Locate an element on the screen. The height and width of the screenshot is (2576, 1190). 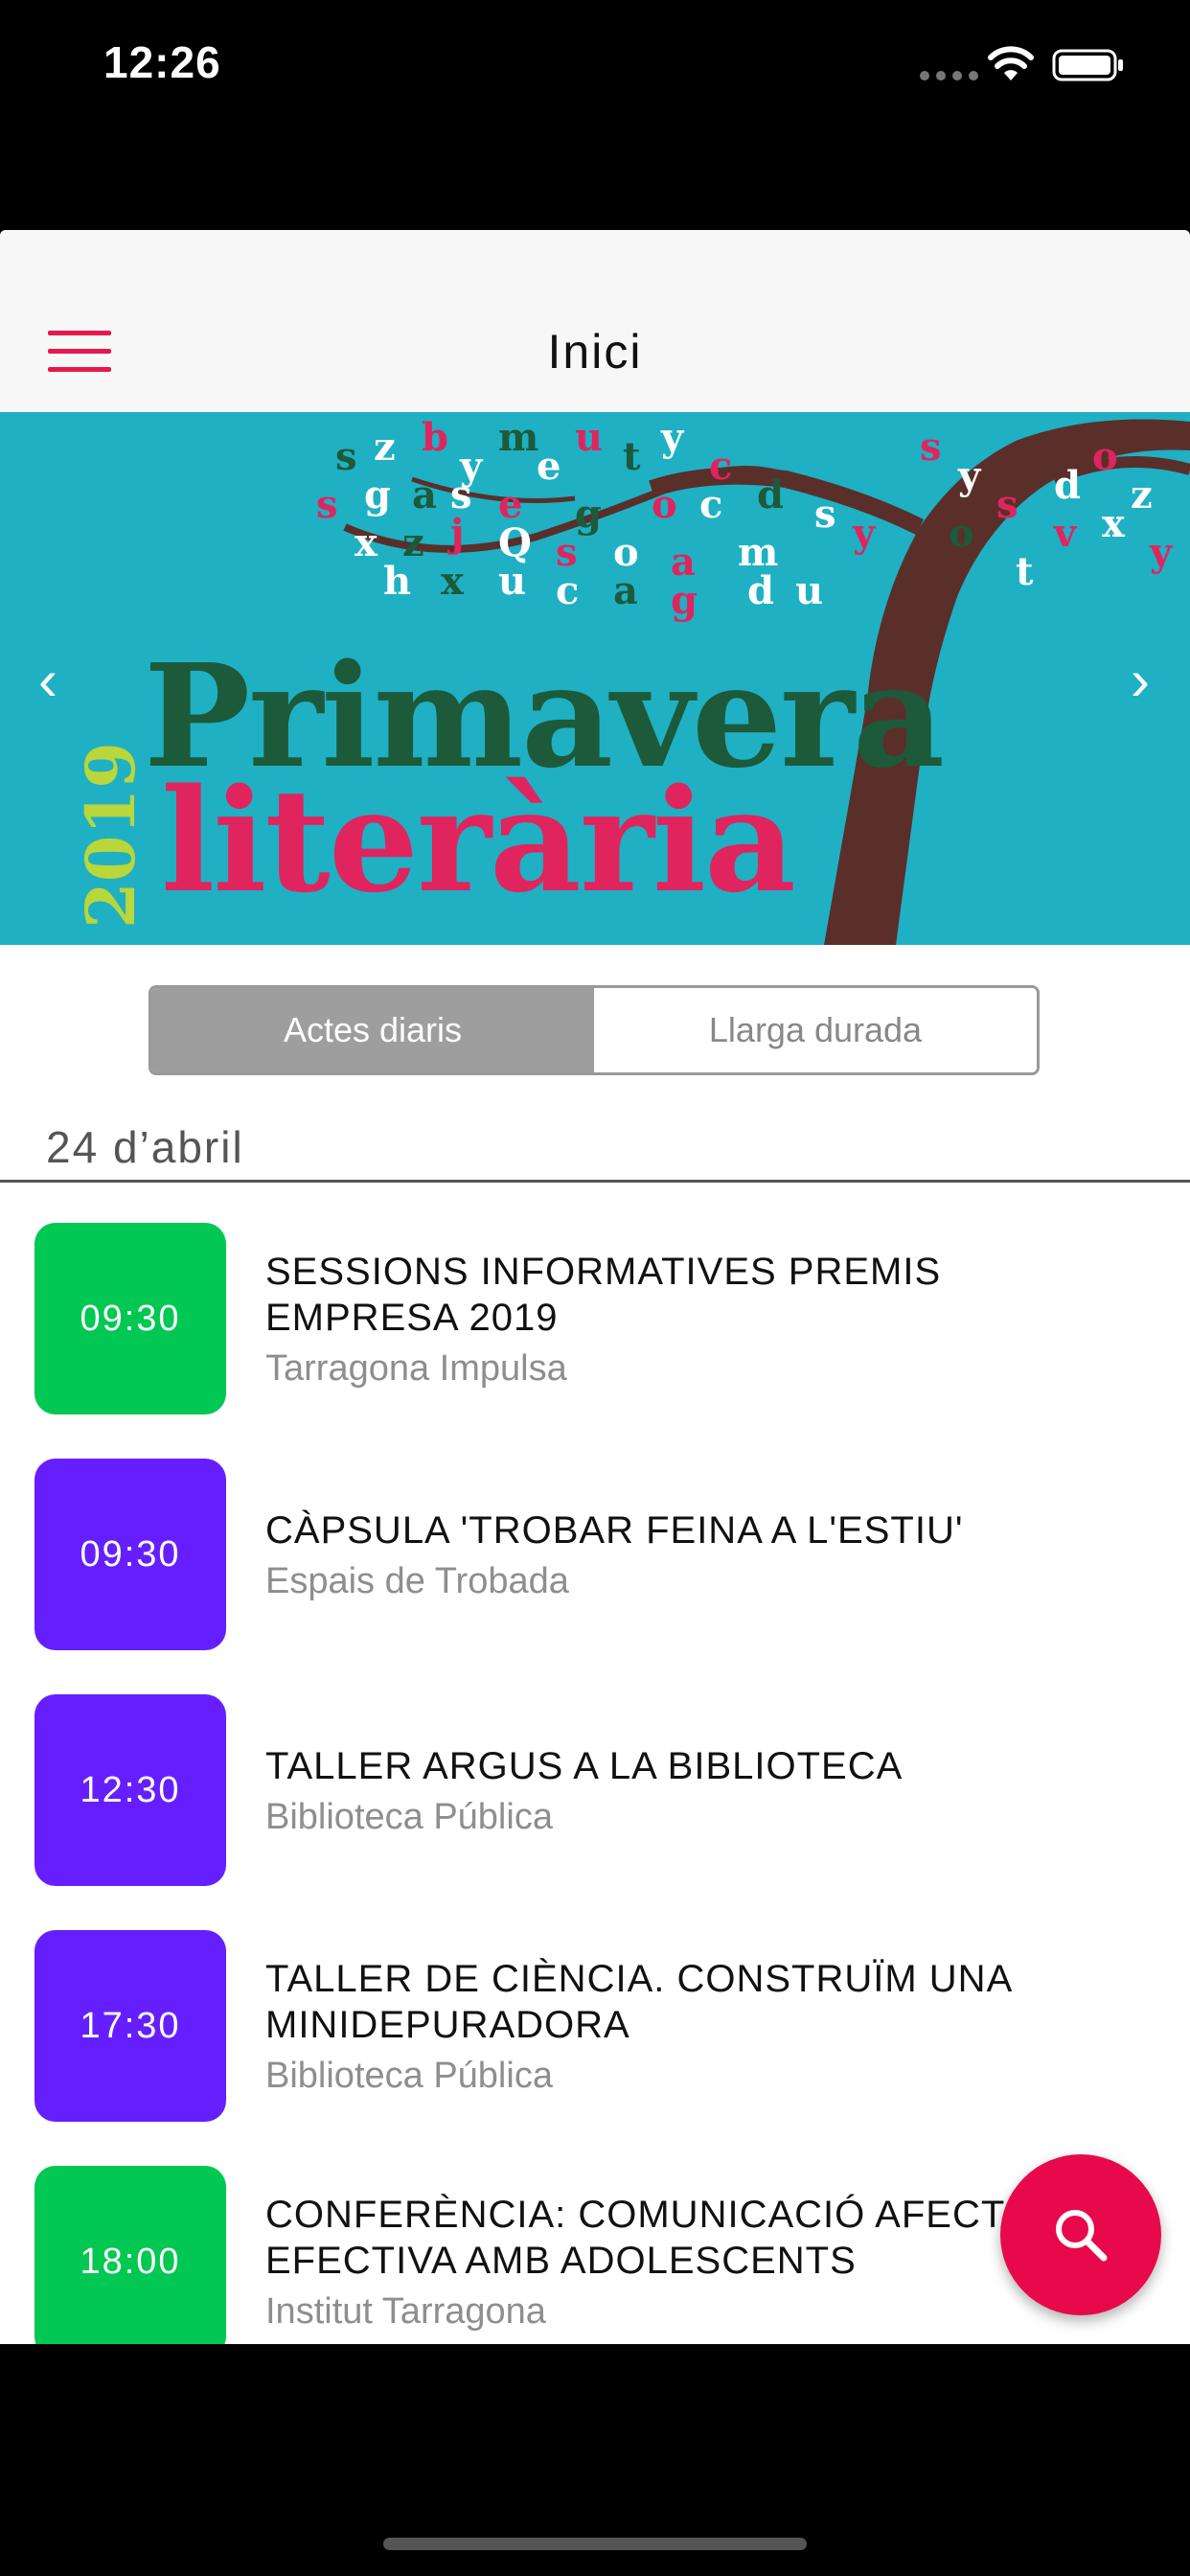
segmented-control: Actes diaris Llarga durada is located at coordinates (594, 1030).